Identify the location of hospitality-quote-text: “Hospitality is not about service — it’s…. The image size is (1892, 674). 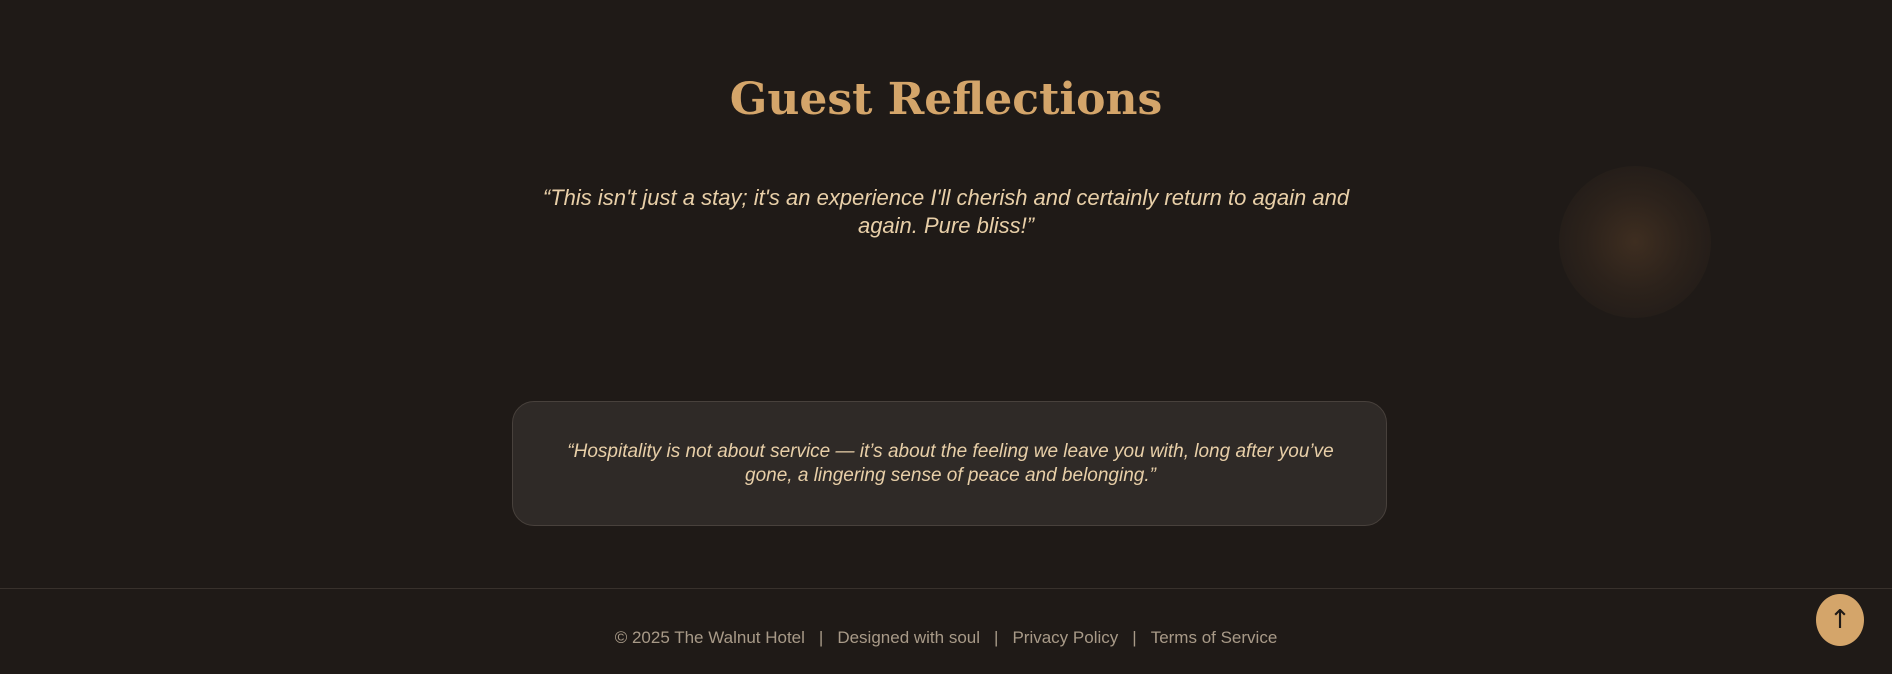
(950, 463).